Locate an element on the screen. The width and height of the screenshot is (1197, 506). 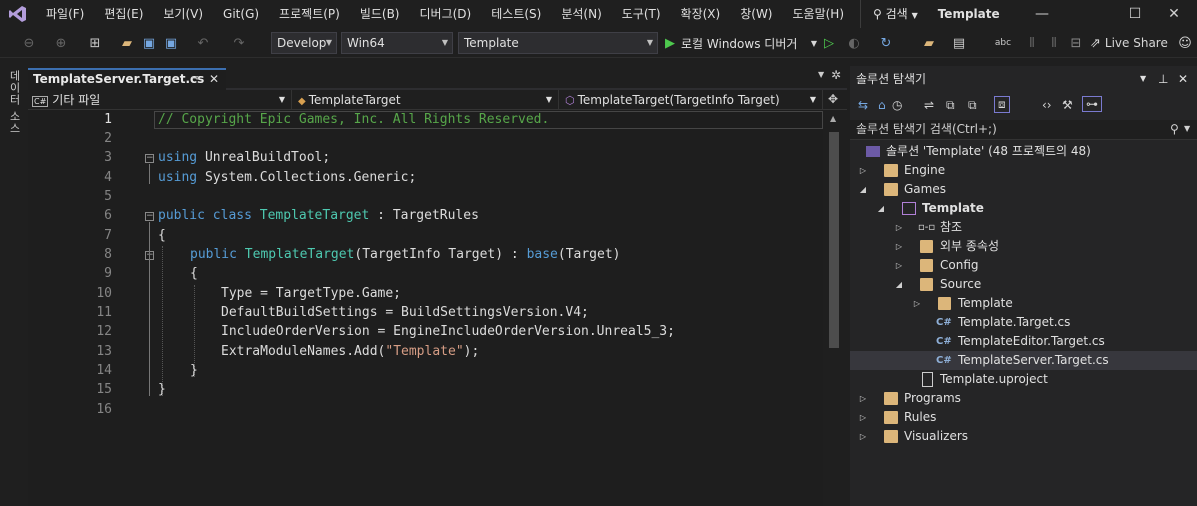
menu-debug: 디버그(D) is located at coordinates (446, 14).